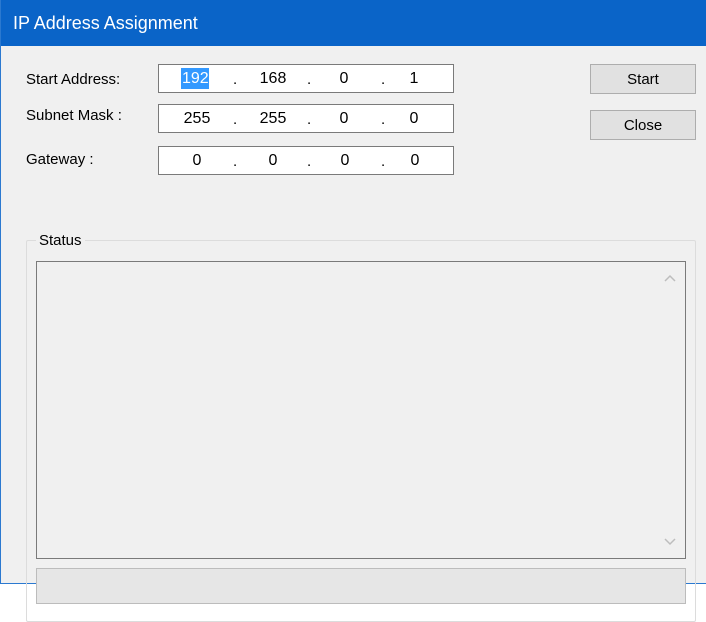 Image resolution: width=706 pixels, height=622 pixels. Describe the element at coordinates (73, 79) in the screenshot. I see `start-address-label: Start Address:` at that location.